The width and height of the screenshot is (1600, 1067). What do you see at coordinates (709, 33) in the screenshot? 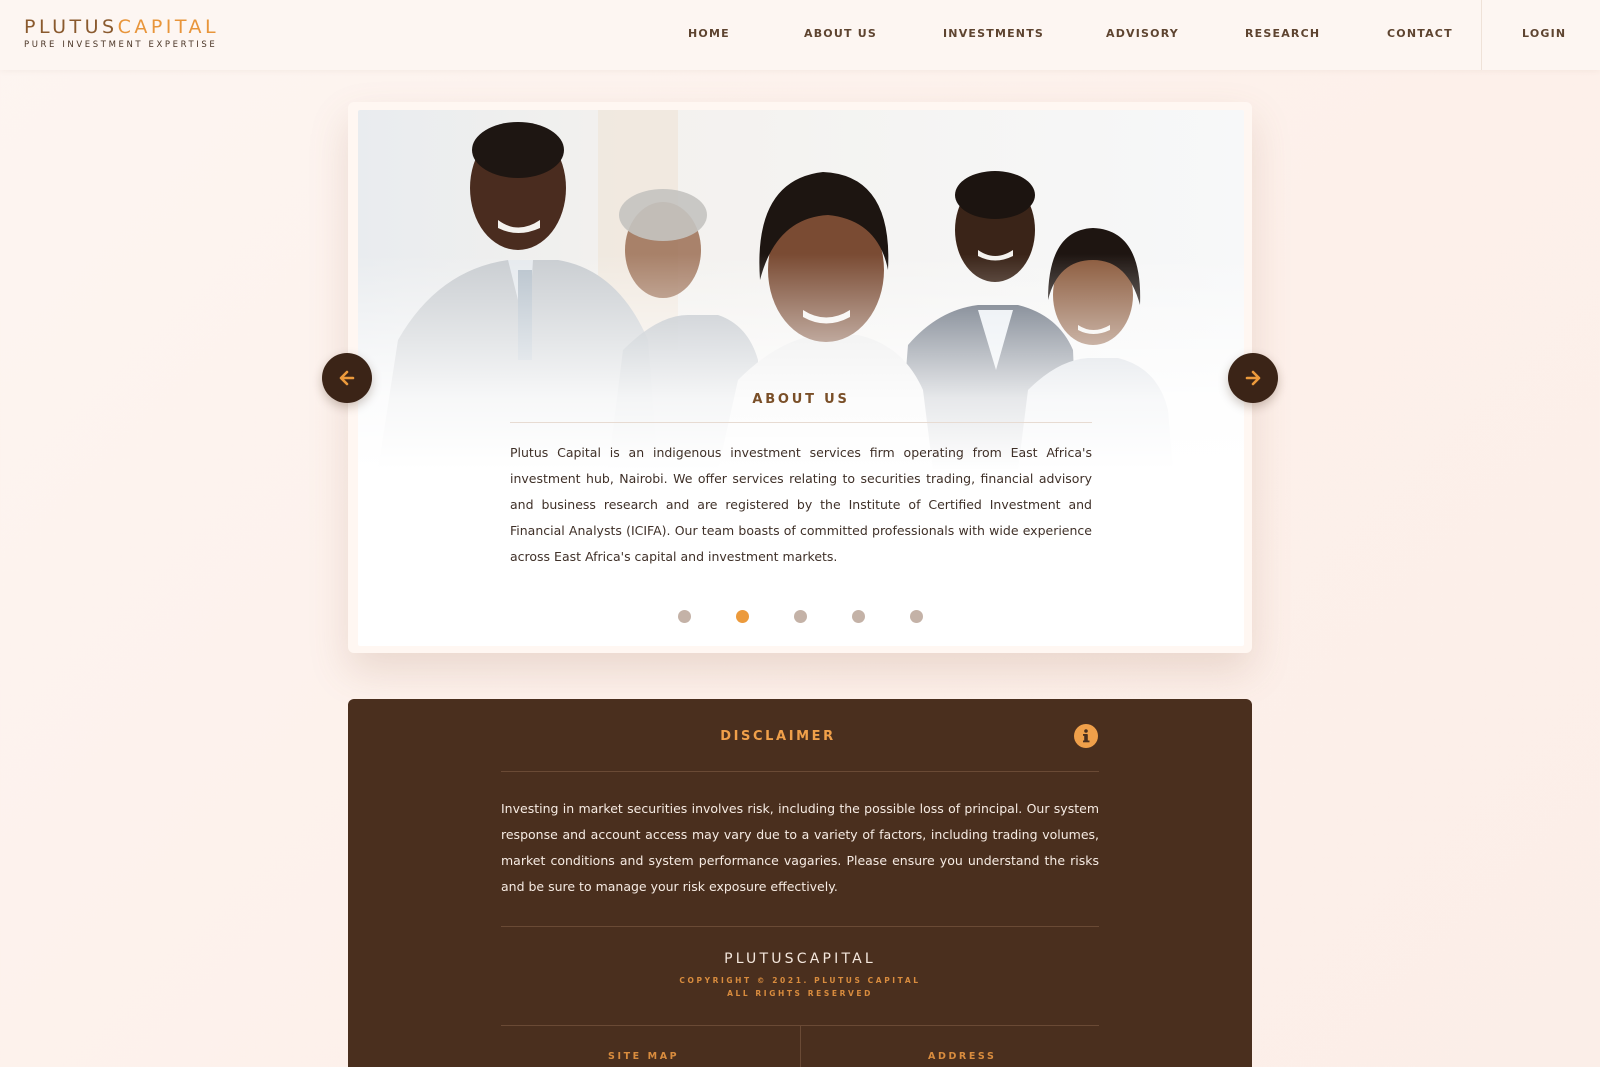
I see `nav-item-home: HOME` at bounding box center [709, 33].